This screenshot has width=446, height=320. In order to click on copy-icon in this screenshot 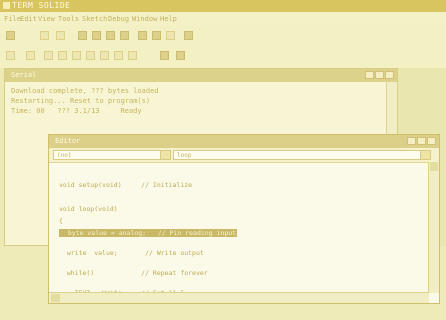, I will do `click(82, 35)`.